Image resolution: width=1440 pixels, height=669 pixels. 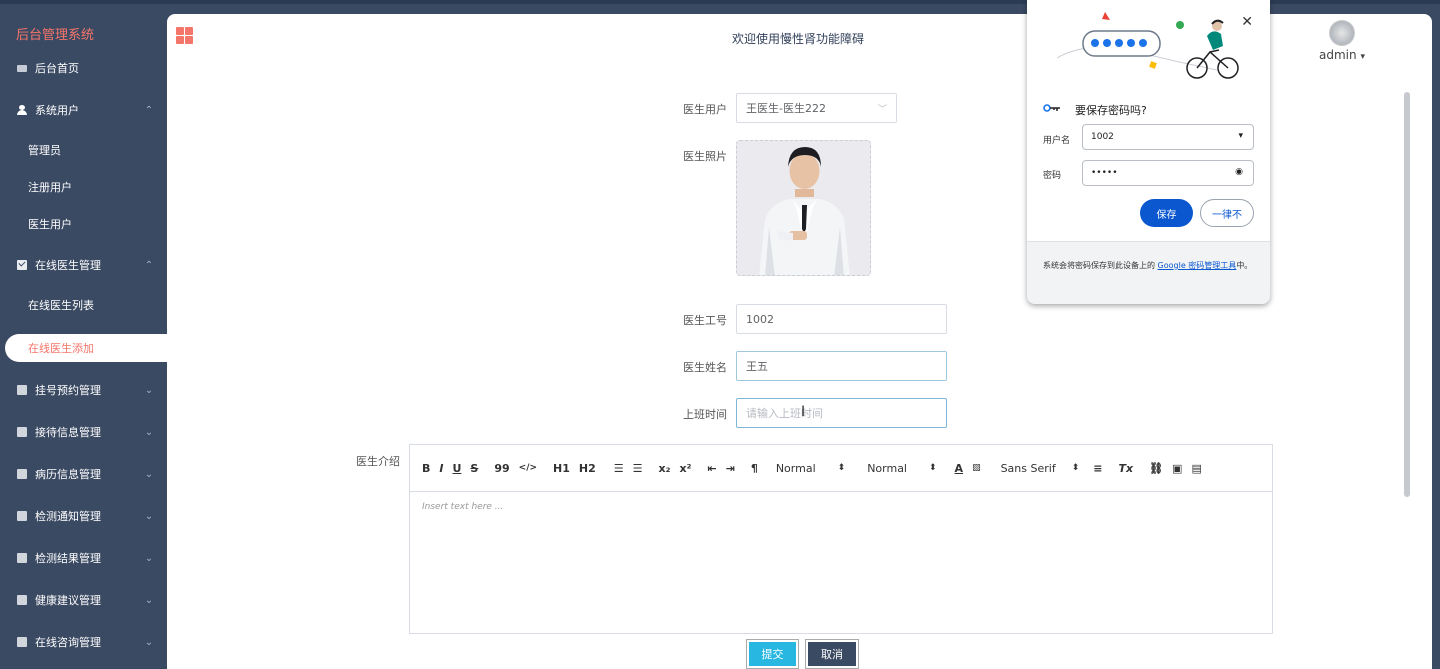 What do you see at coordinates (711, 468) in the screenshot?
I see `outdent-icon: ⇤` at bounding box center [711, 468].